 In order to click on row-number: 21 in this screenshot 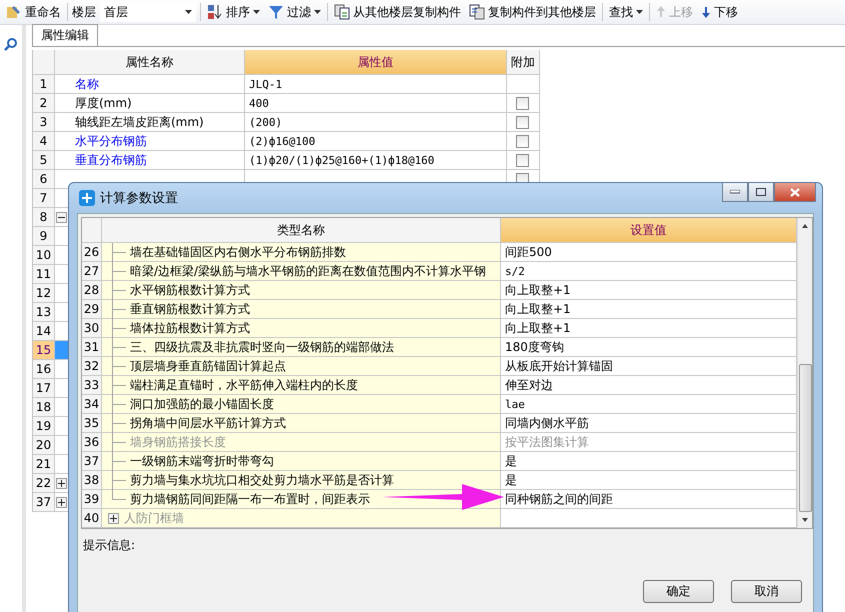, I will do `click(44, 464)`.